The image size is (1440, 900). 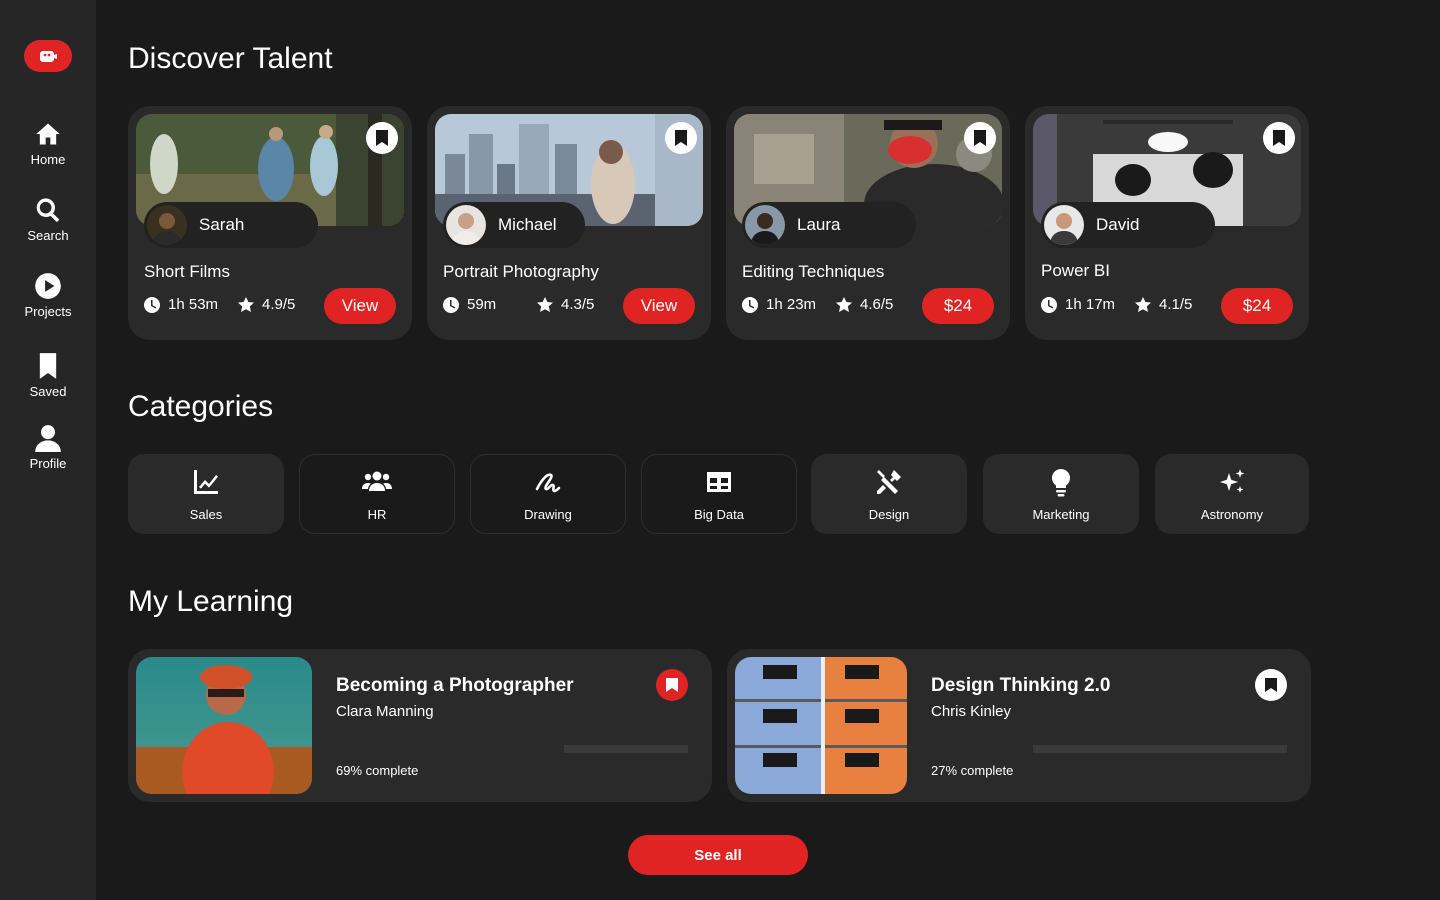 I want to click on duration: 59m, so click(x=469, y=304).